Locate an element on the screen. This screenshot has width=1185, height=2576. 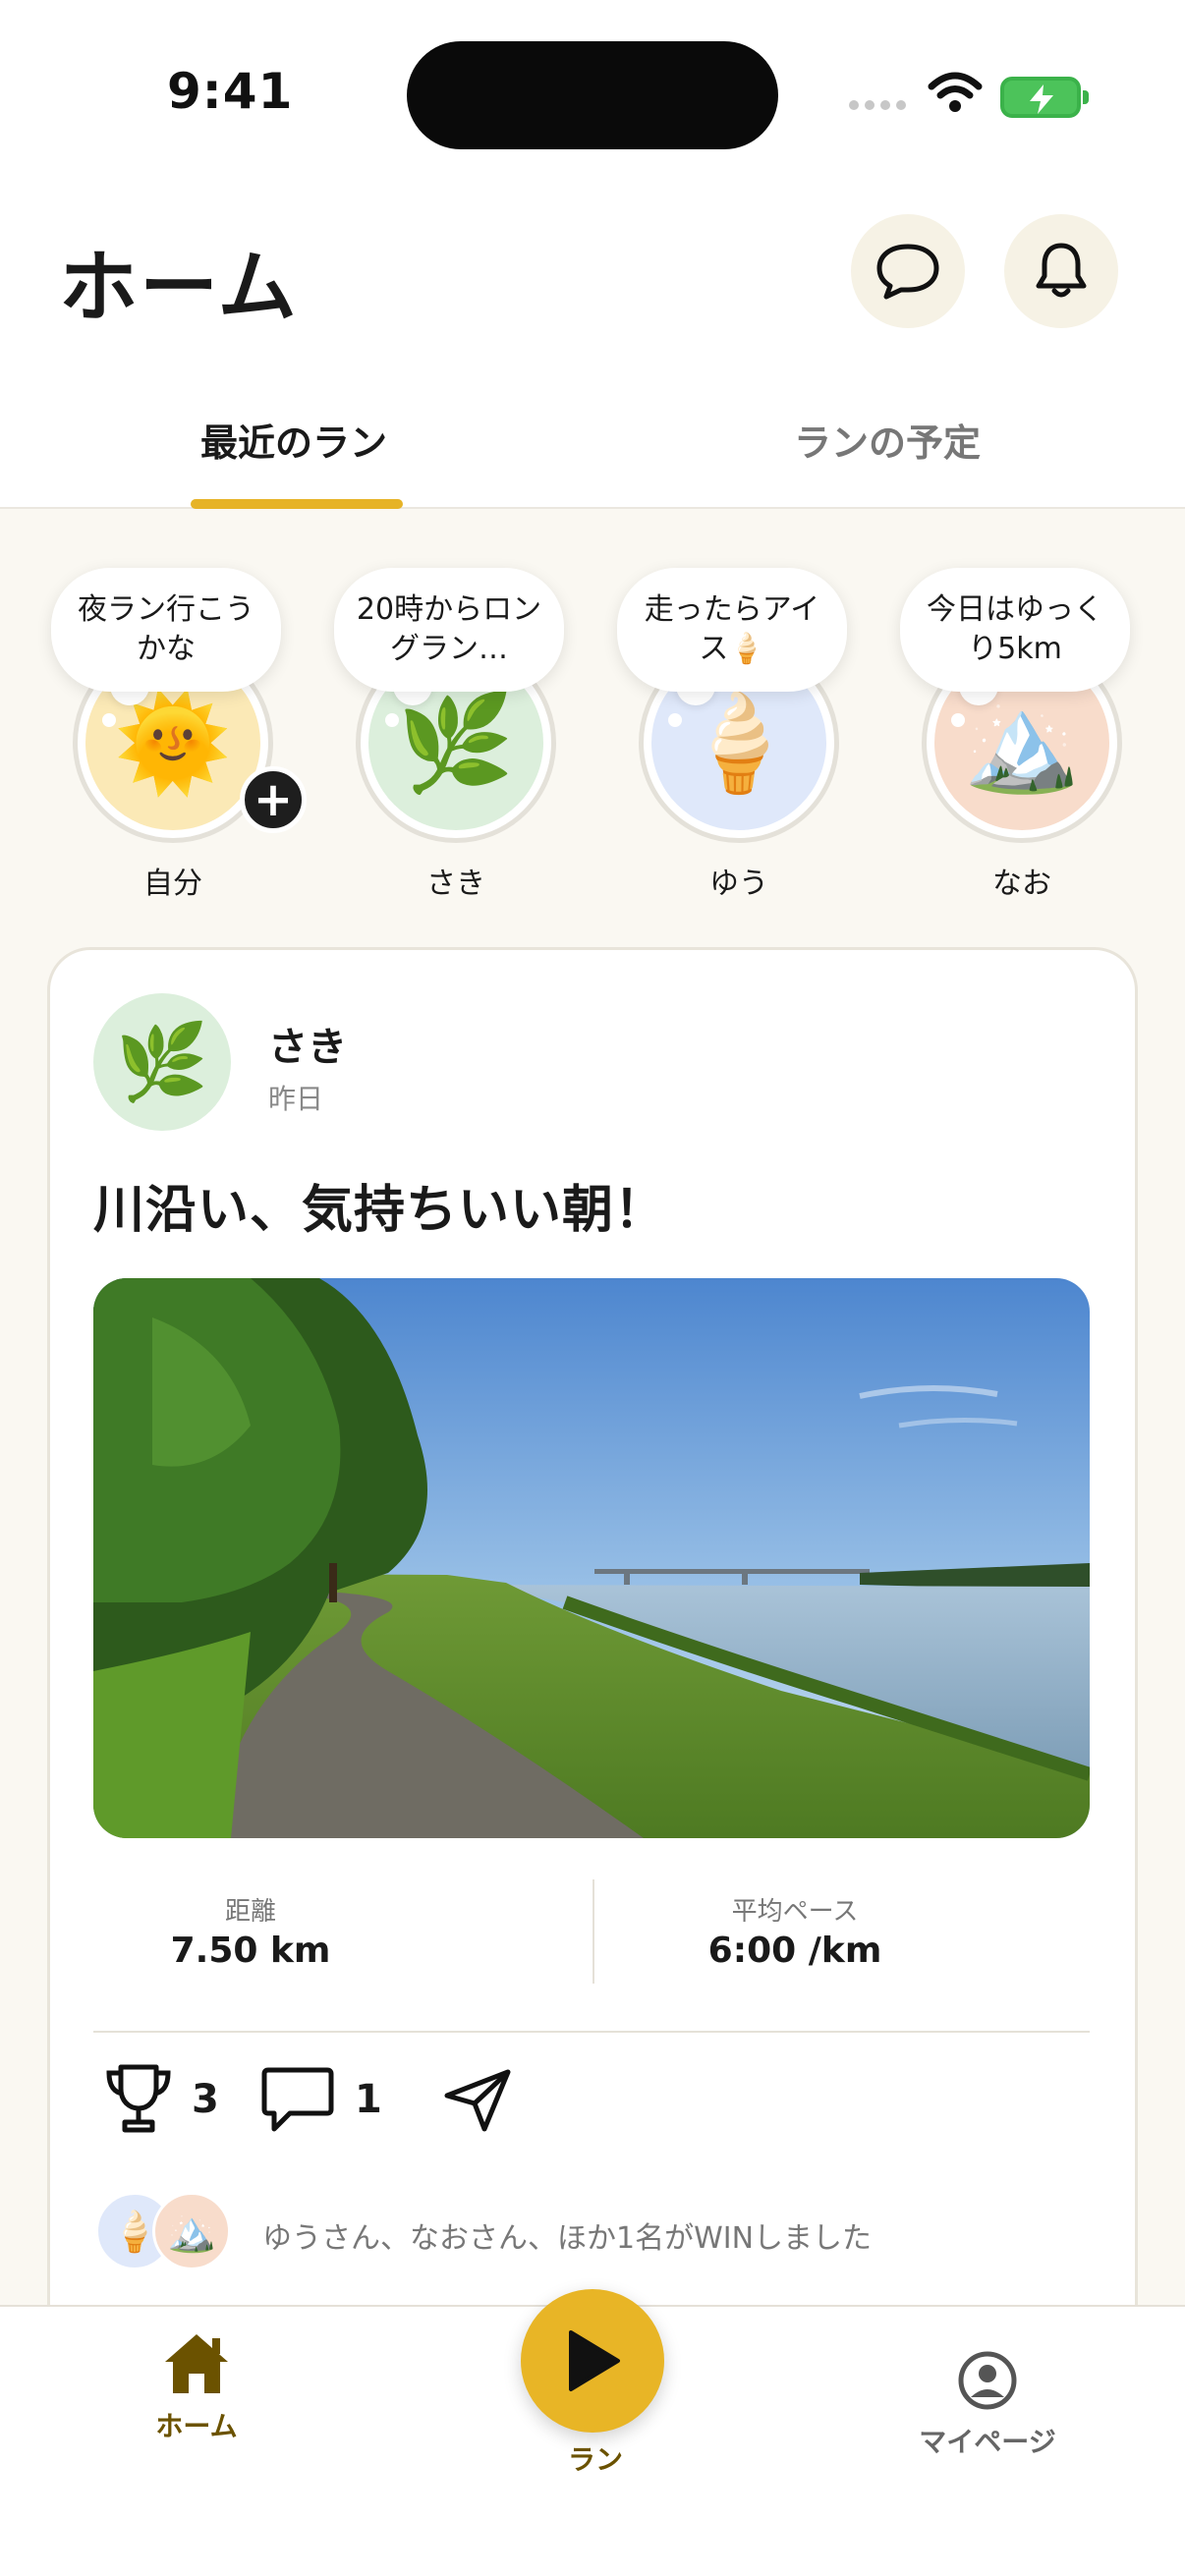
share-button is located at coordinates (479, 2099).